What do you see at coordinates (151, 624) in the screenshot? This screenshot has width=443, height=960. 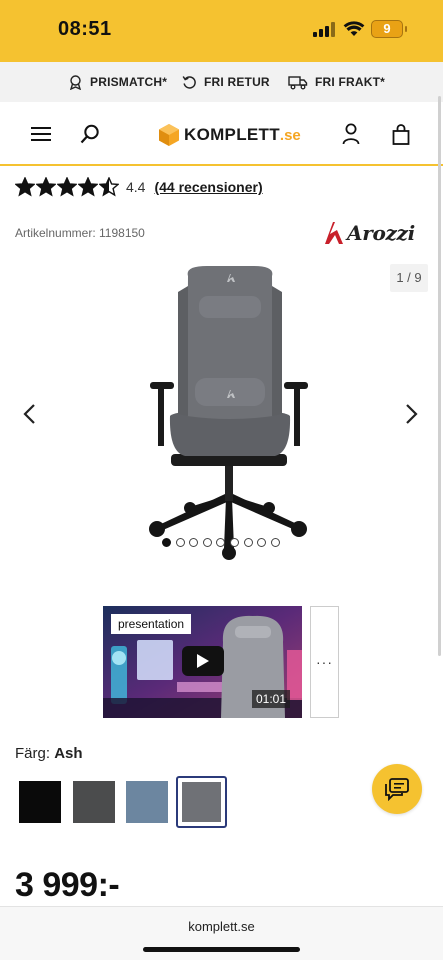 I see `video-label: presentation` at bounding box center [151, 624].